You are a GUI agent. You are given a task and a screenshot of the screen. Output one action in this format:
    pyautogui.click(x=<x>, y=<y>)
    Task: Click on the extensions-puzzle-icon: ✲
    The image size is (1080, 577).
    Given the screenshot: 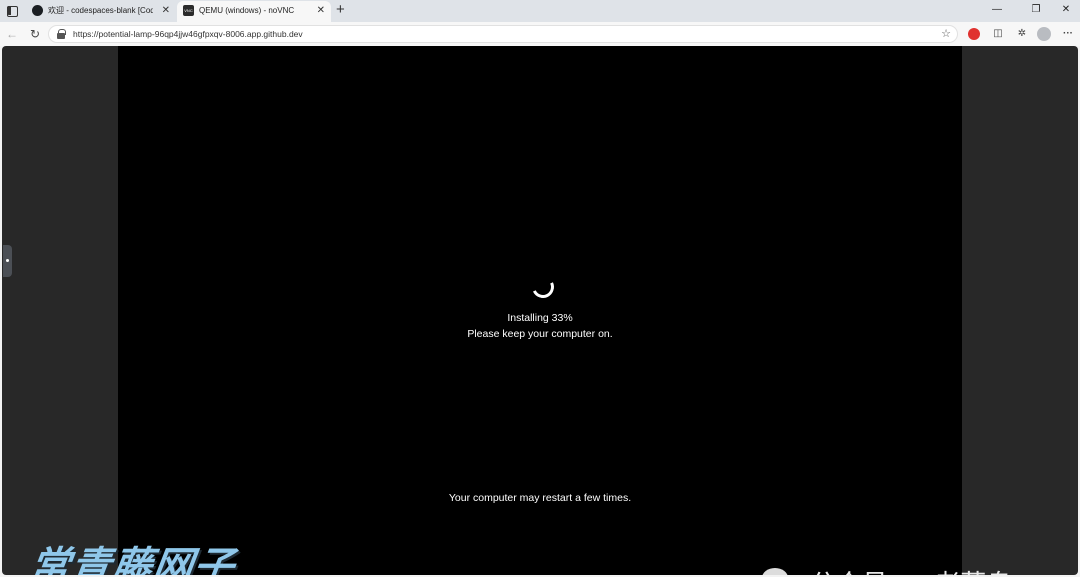 What is the action you would take?
    pyautogui.click(x=1022, y=34)
    